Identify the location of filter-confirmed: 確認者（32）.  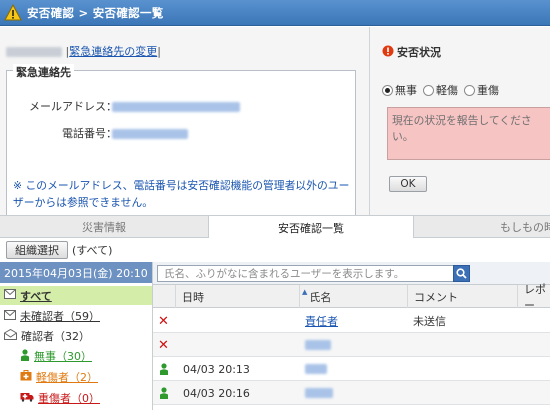
(47, 336).